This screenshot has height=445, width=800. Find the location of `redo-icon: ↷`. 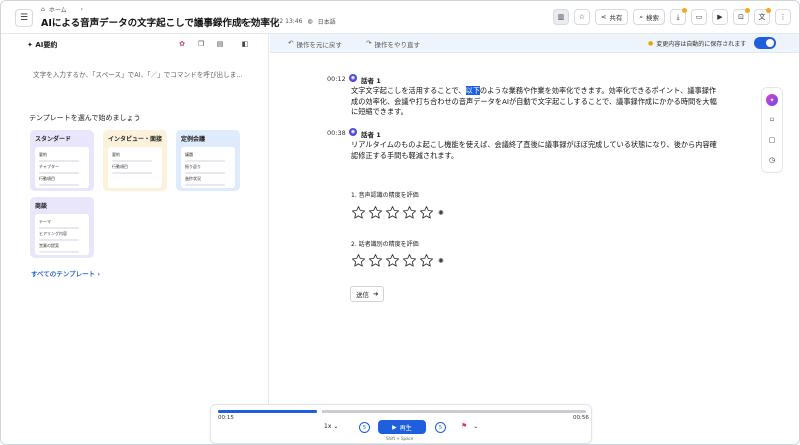

redo-icon: ↷ is located at coordinates (369, 43).